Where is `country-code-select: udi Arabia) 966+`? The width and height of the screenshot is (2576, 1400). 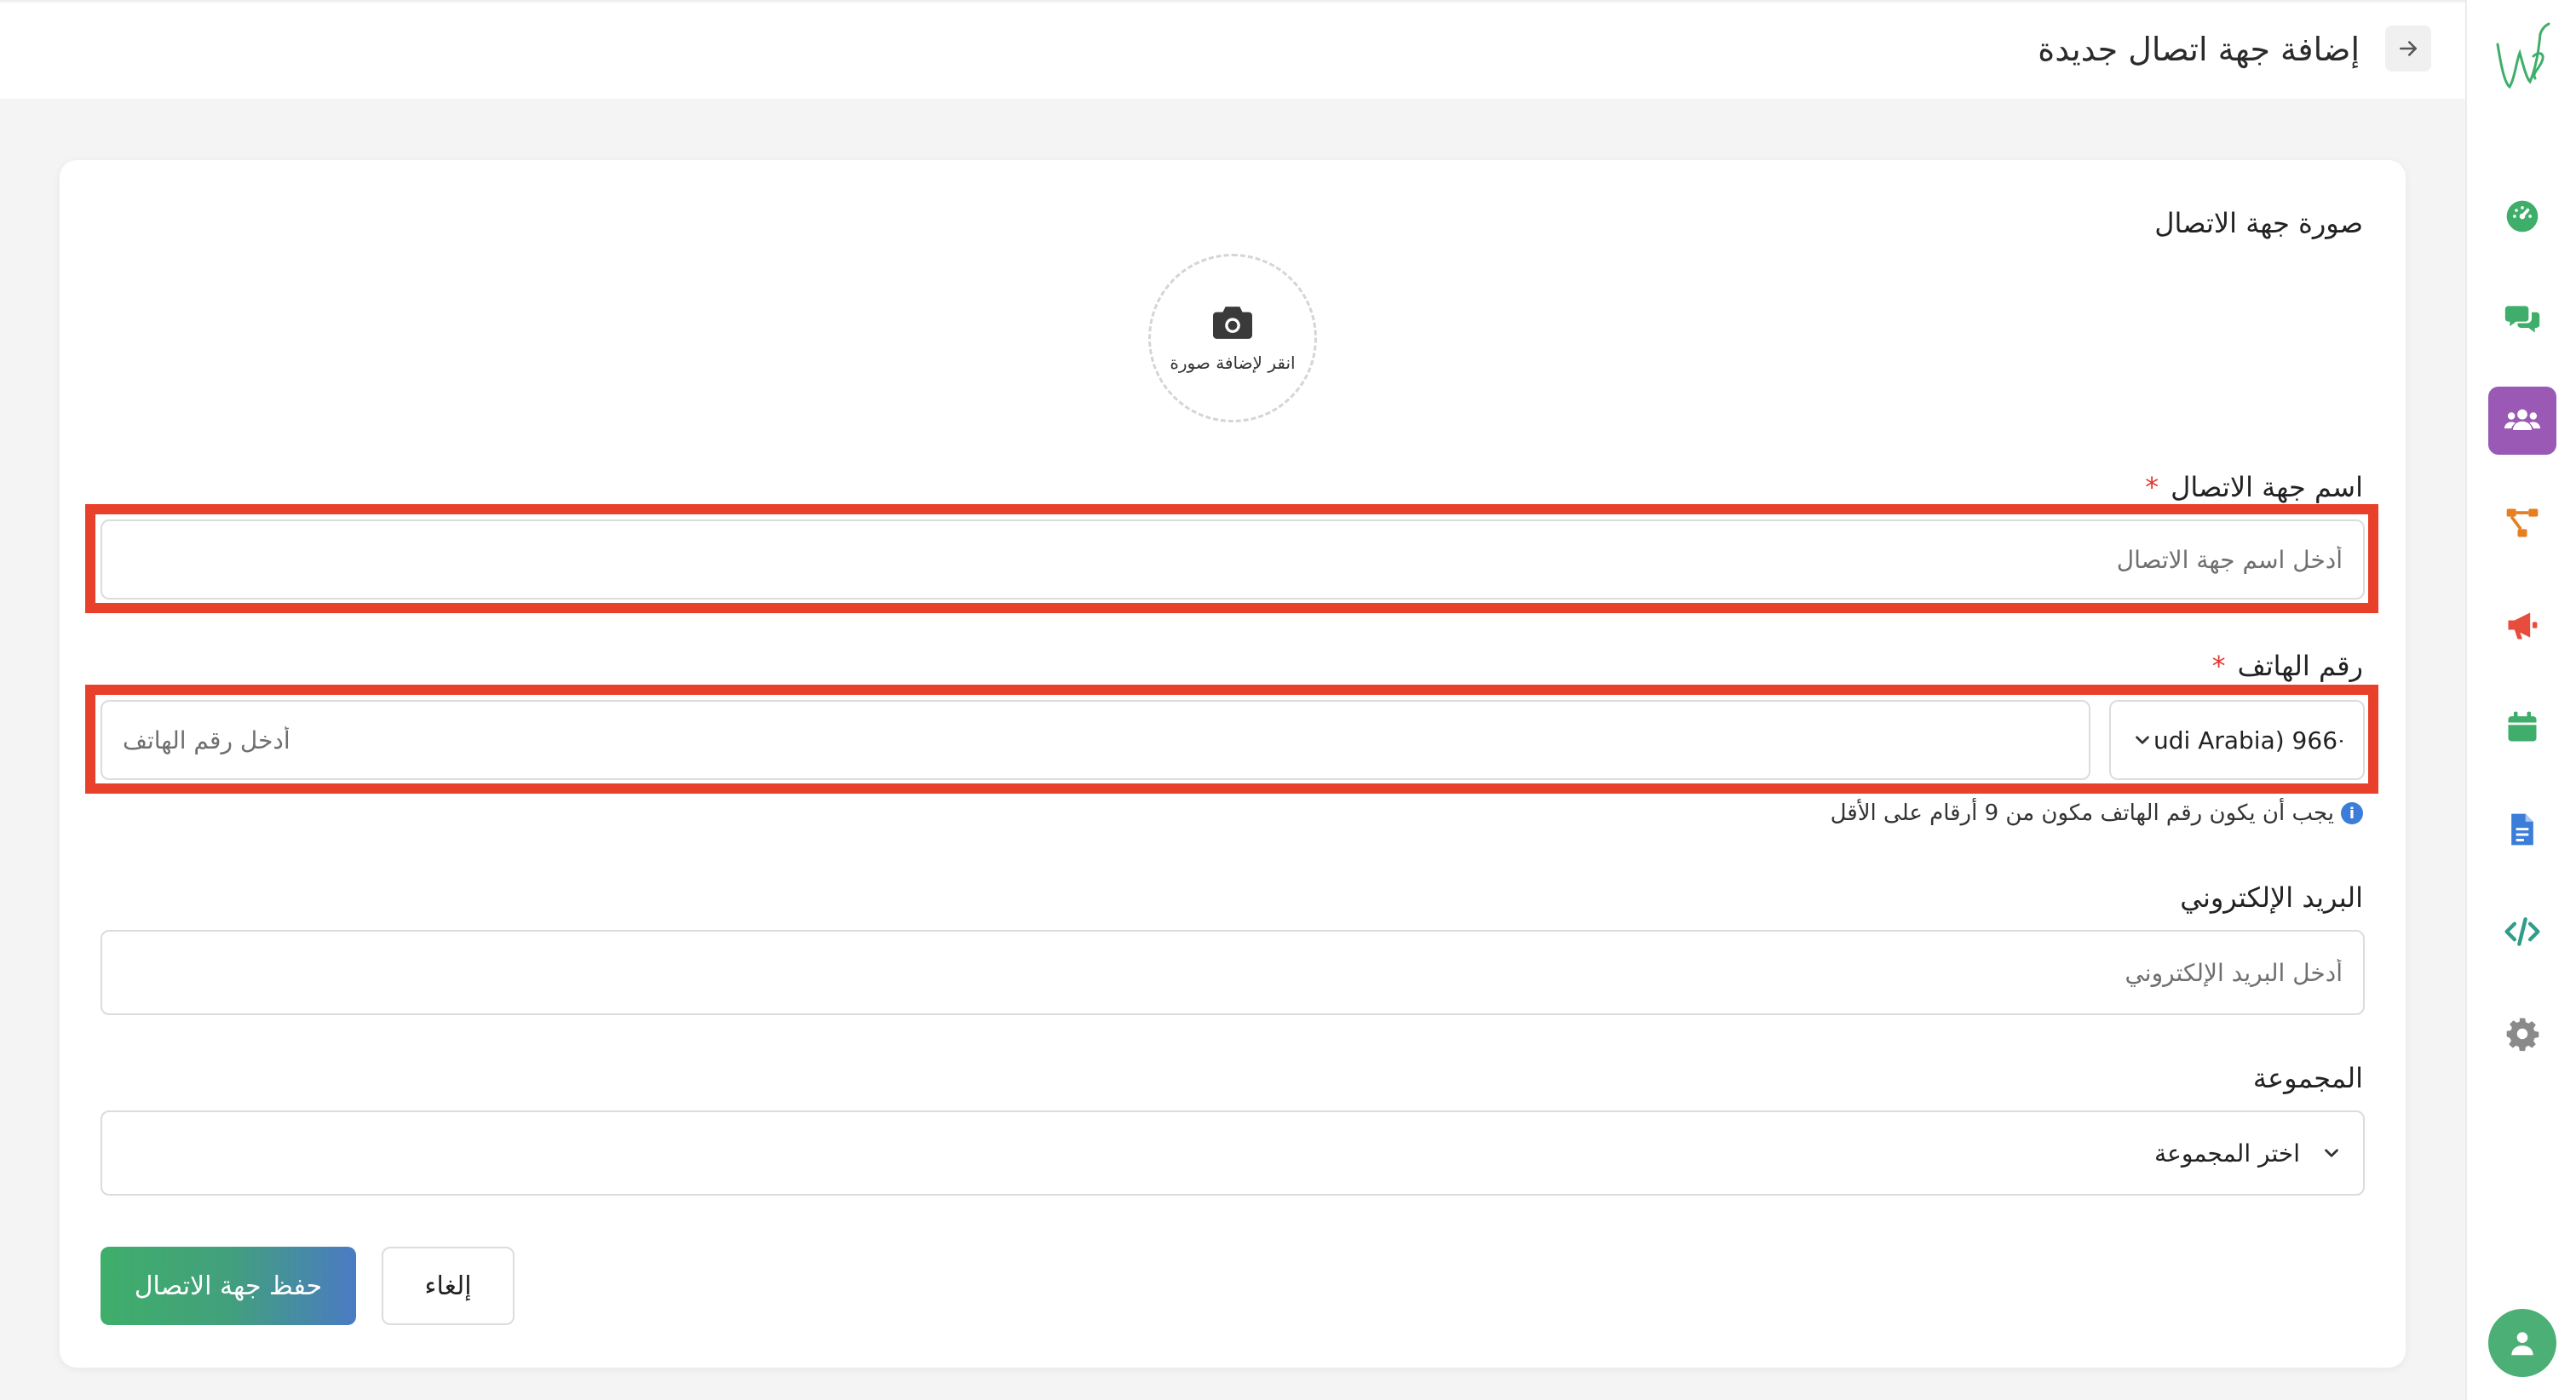 country-code-select: udi Arabia) 966+ is located at coordinates (2237, 740).